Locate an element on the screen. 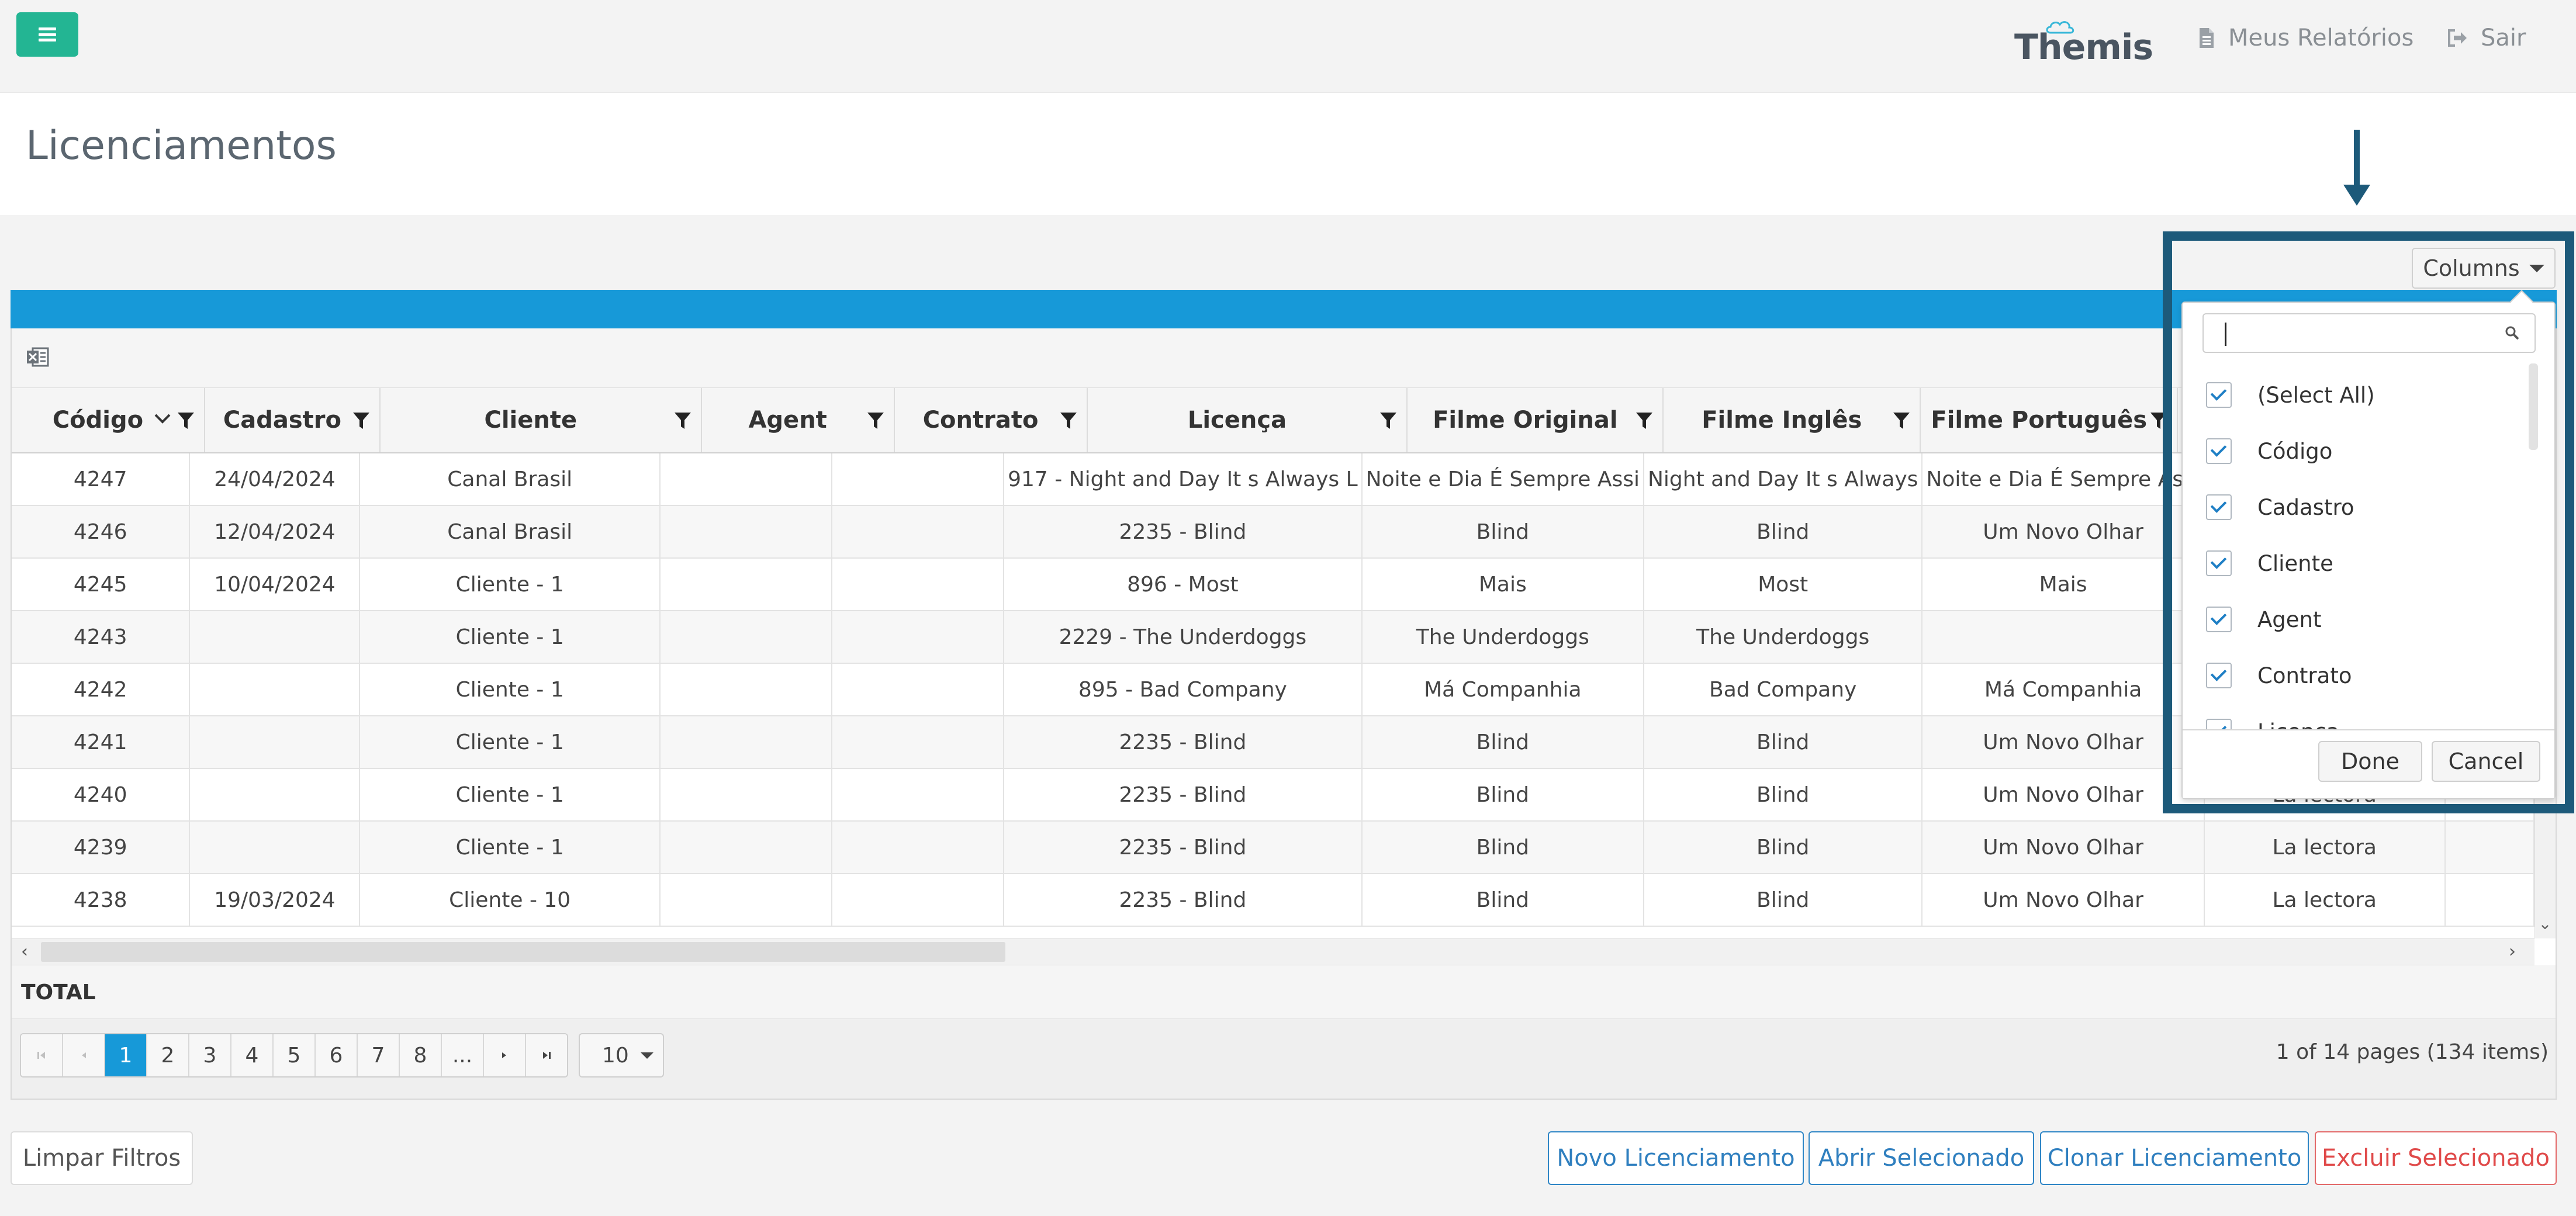 The height and width of the screenshot is (1216, 2576). first-page-icon is located at coordinates (41, 1055).